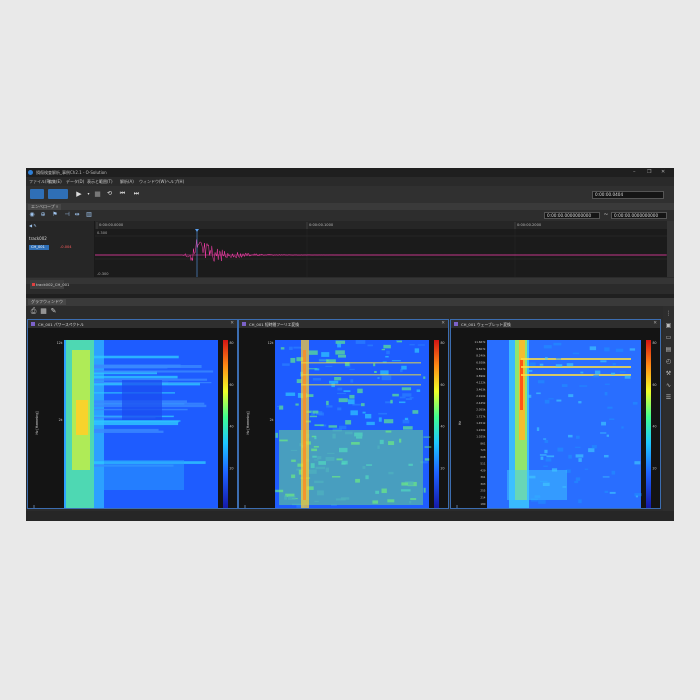 The width and height of the screenshot is (700, 700). I want to click on grid-icon: ▥, so click(89, 215).